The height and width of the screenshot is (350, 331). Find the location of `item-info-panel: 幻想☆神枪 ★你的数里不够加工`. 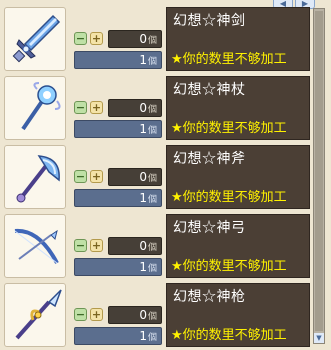

item-info-panel: 幻想☆神枪 ★你的数里不够加工 is located at coordinates (238, 315).